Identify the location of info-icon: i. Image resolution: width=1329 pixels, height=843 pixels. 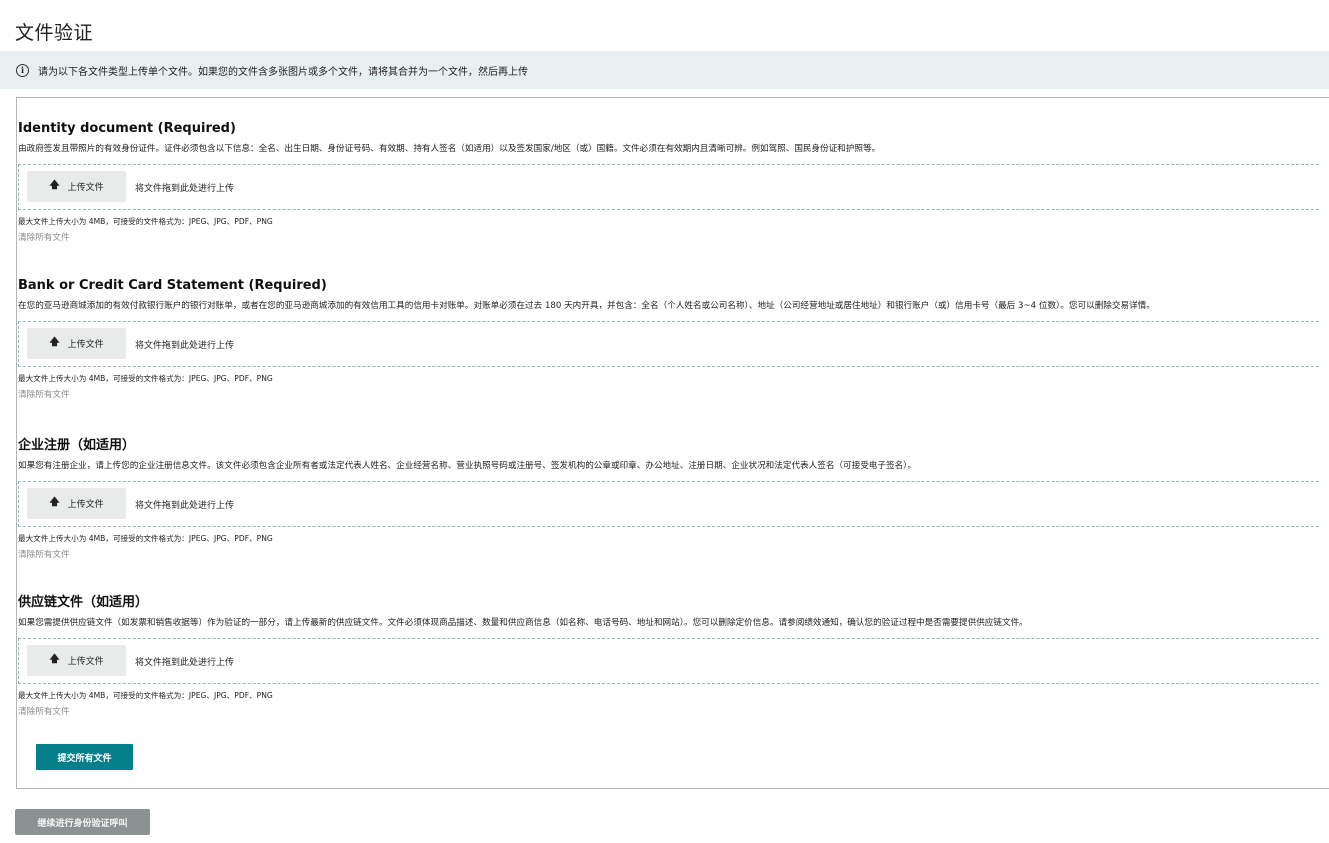
(22, 70).